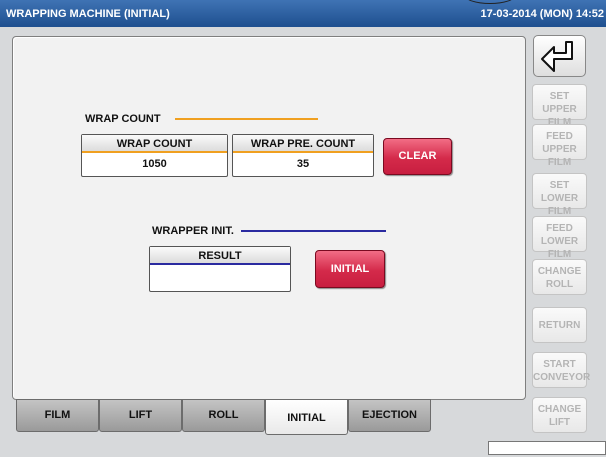 The width and height of the screenshot is (606, 457). Describe the element at coordinates (559, 325) in the screenshot. I see `return-button: RETURN` at that location.